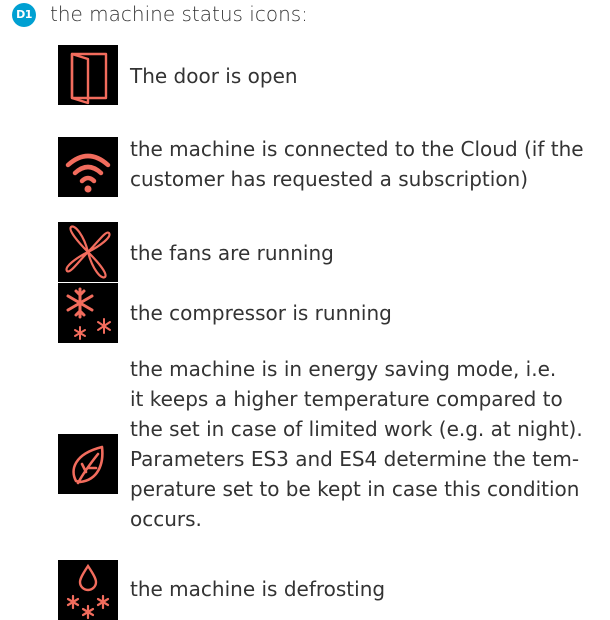 The height and width of the screenshot is (620, 610). I want to click on fan-icon, so click(88, 252).